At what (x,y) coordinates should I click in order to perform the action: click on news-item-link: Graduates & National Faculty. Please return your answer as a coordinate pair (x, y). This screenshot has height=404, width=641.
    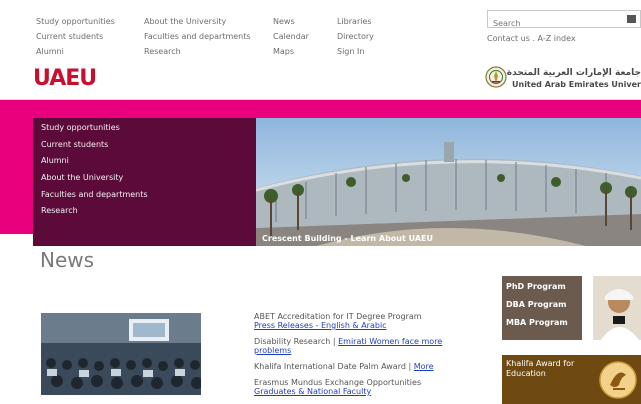
    Looking at the image, I should click on (312, 391).